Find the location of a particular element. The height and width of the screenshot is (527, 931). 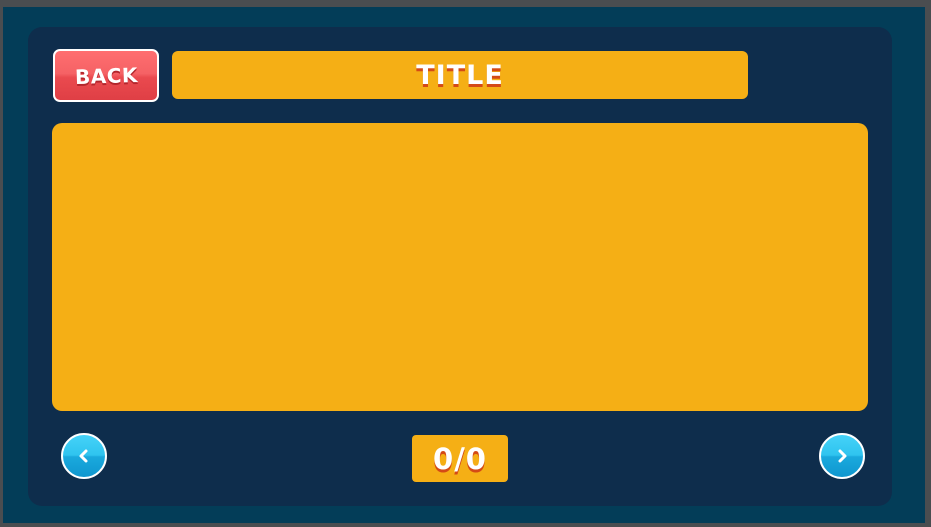

back-button: BACK is located at coordinates (106, 75).